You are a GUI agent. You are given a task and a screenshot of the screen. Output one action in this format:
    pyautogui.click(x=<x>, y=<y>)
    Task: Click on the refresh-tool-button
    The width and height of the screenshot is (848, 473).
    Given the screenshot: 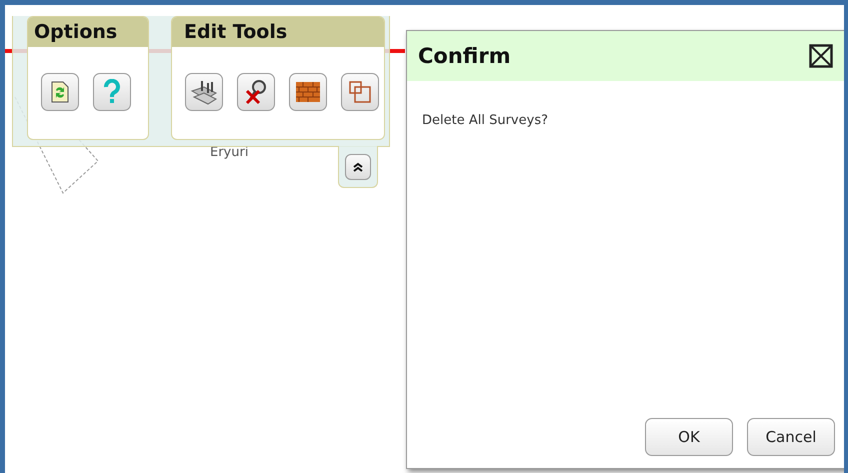 What is the action you would take?
    pyautogui.click(x=60, y=92)
    